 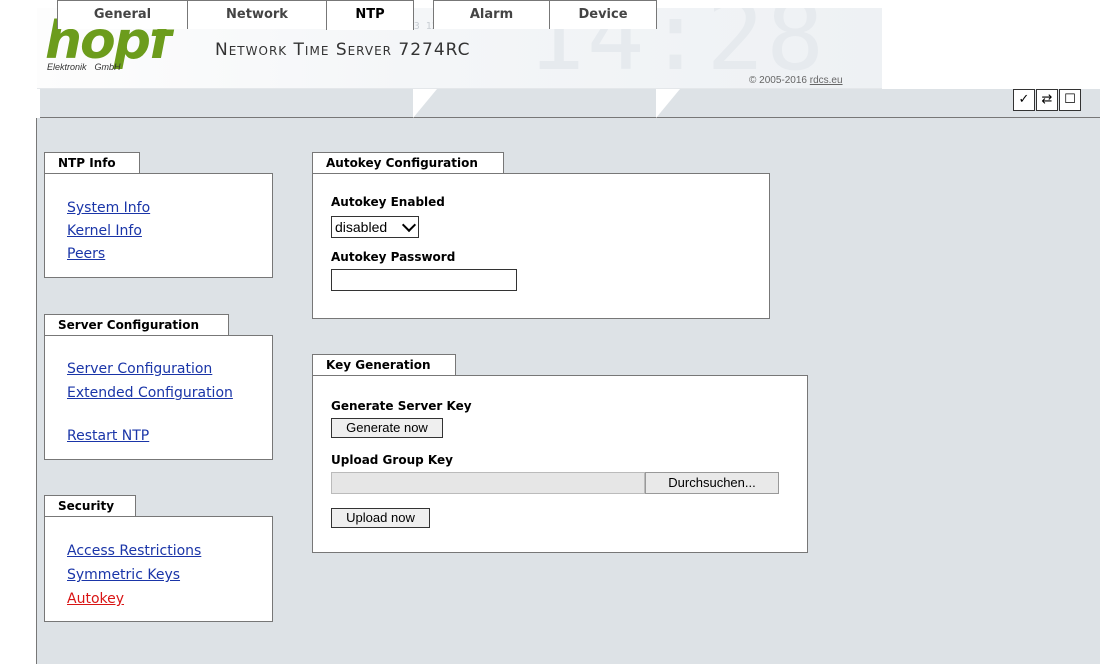 What do you see at coordinates (393, 257) in the screenshot?
I see `autokey-password-label: Autokey Password` at bounding box center [393, 257].